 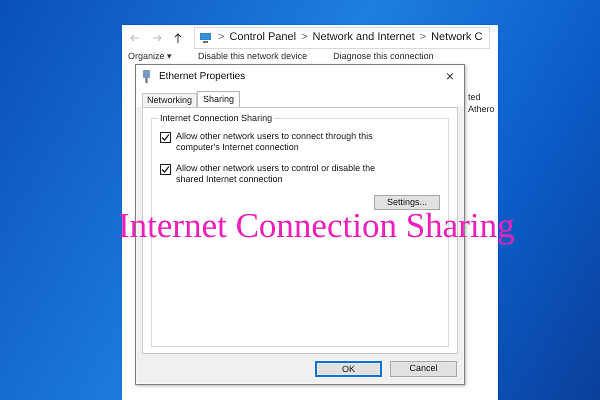 What do you see at coordinates (423, 369) in the screenshot?
I see `dialog-button: Cancel` at bounding box center [423, 369].